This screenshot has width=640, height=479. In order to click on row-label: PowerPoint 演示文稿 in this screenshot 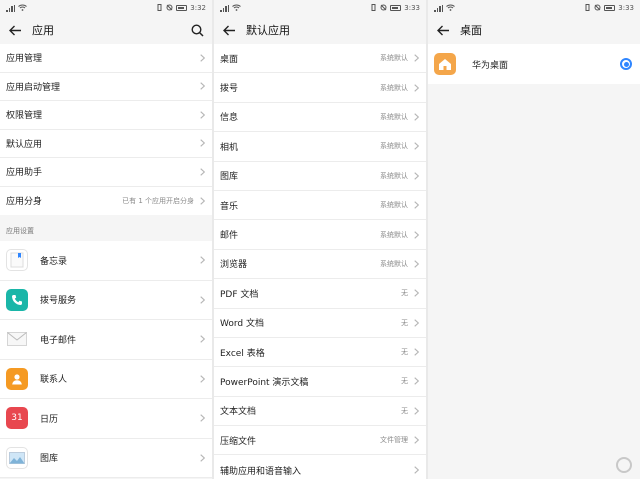, I will do `click(264, 382)`.